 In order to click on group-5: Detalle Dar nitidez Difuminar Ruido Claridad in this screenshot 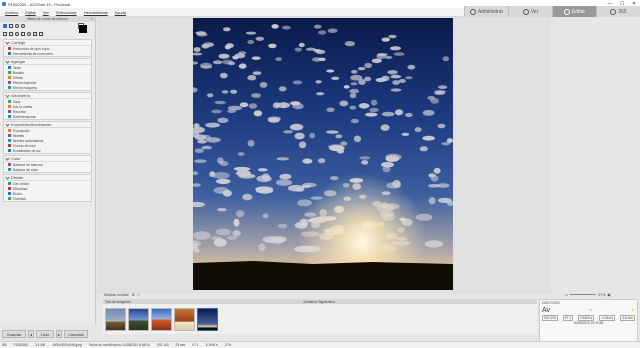, I will do `click(47, 188)`.